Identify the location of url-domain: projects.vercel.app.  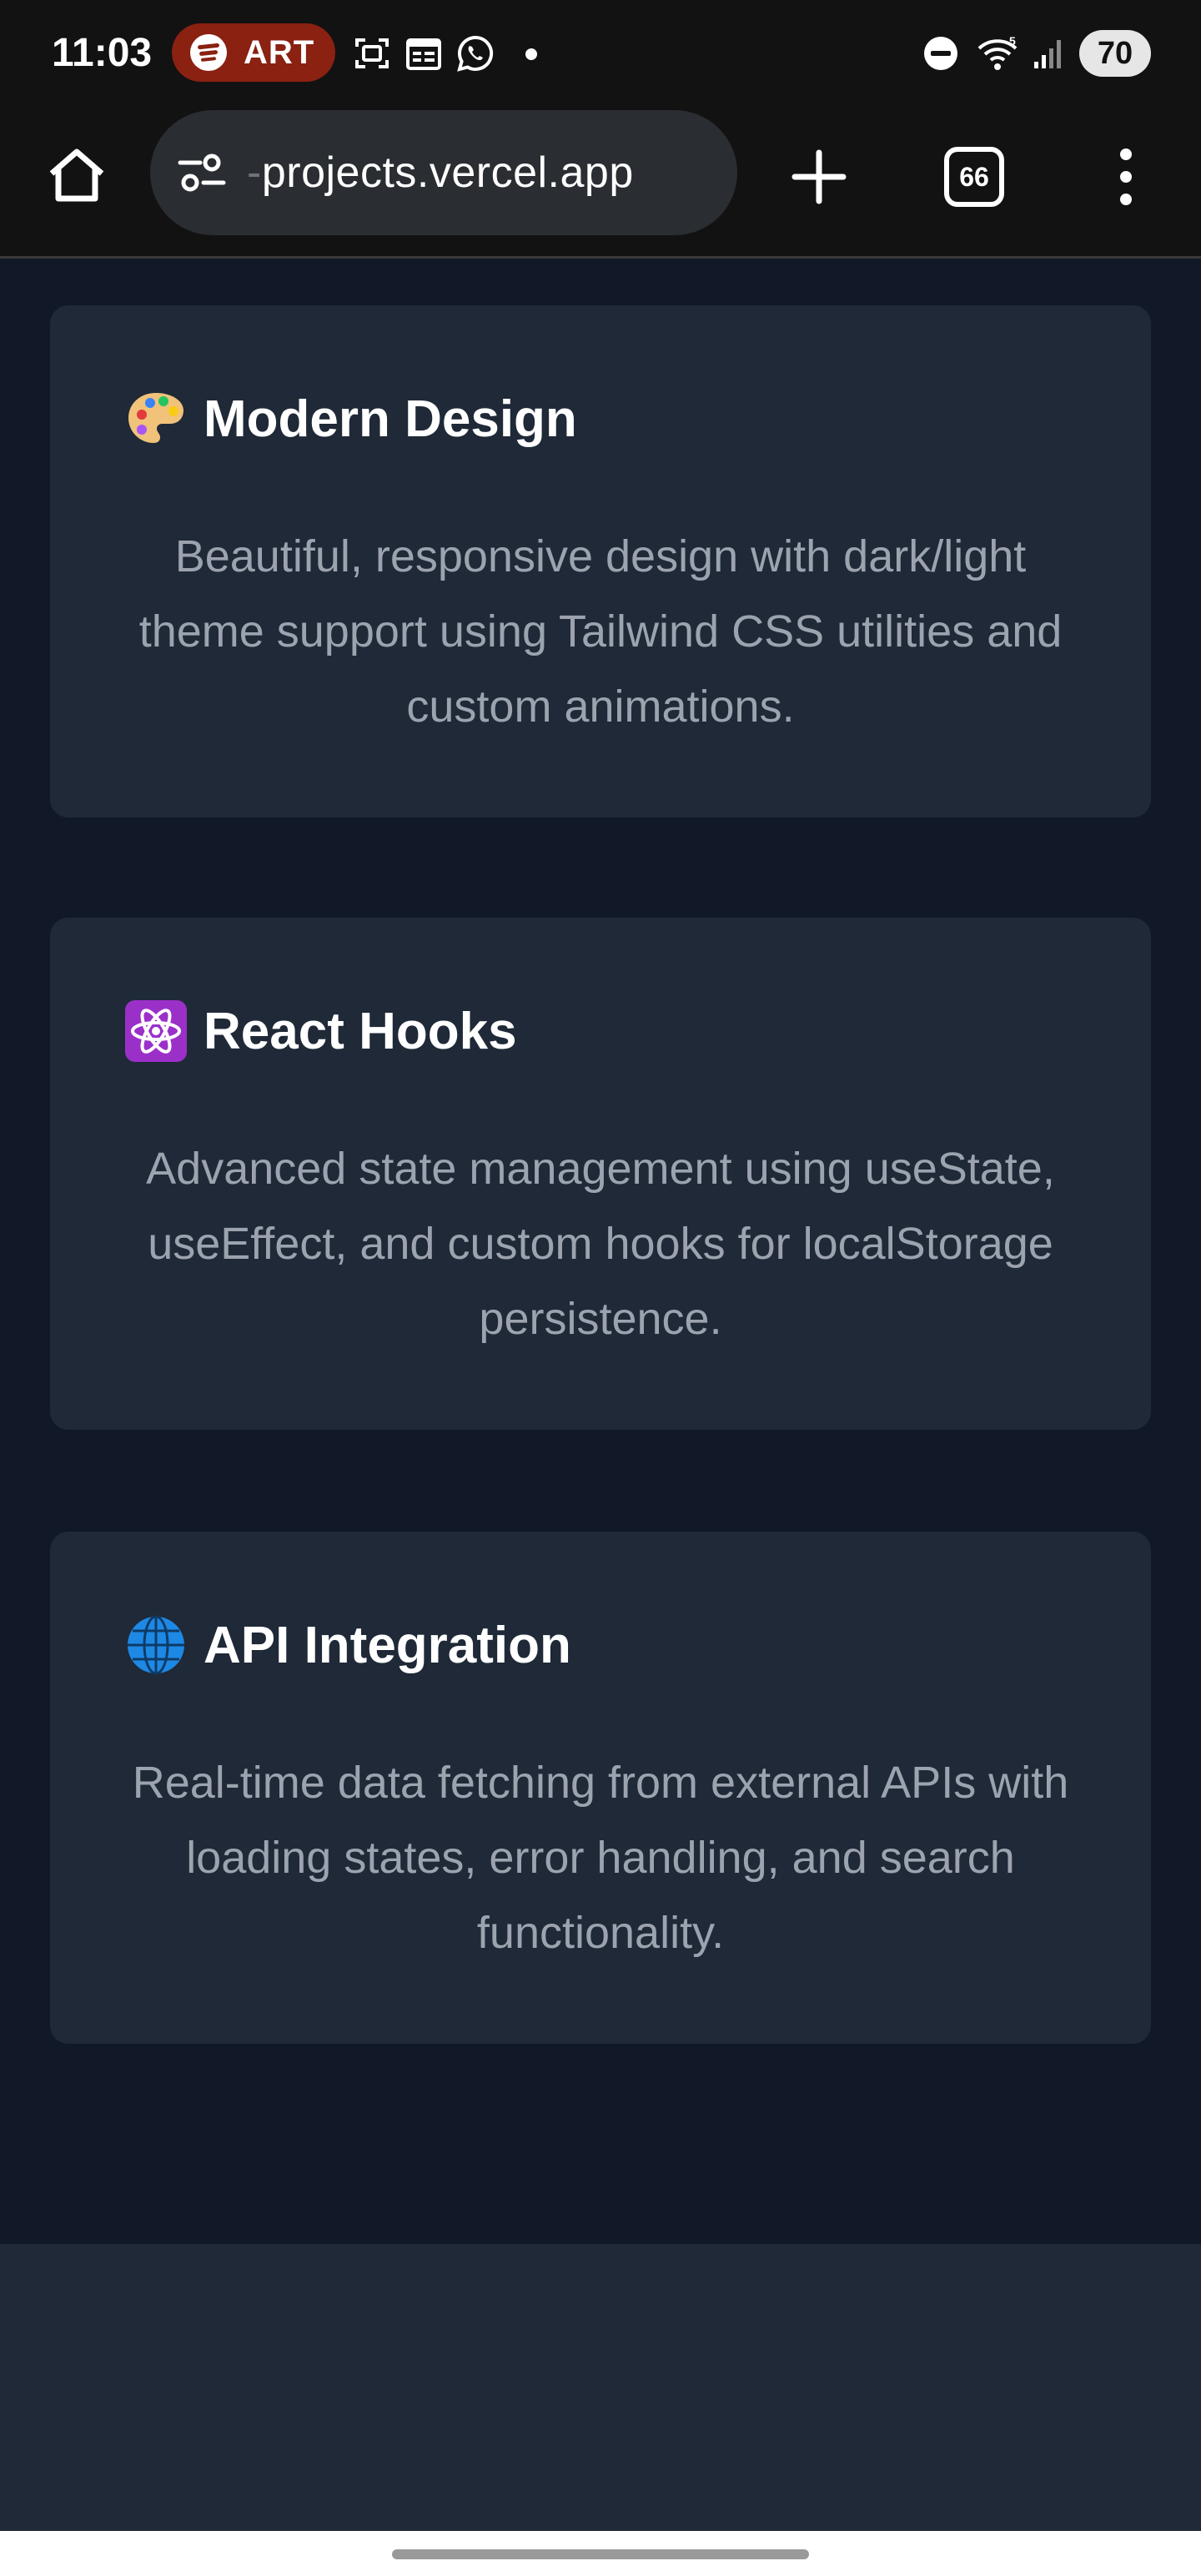
(448, 172).